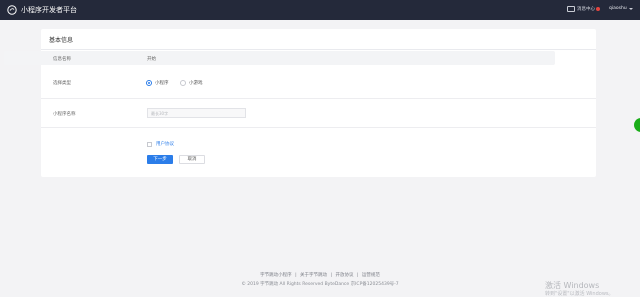 This screenshot has width=640, height=297. I want to click on mini-program-name-input, so click(196, 113).